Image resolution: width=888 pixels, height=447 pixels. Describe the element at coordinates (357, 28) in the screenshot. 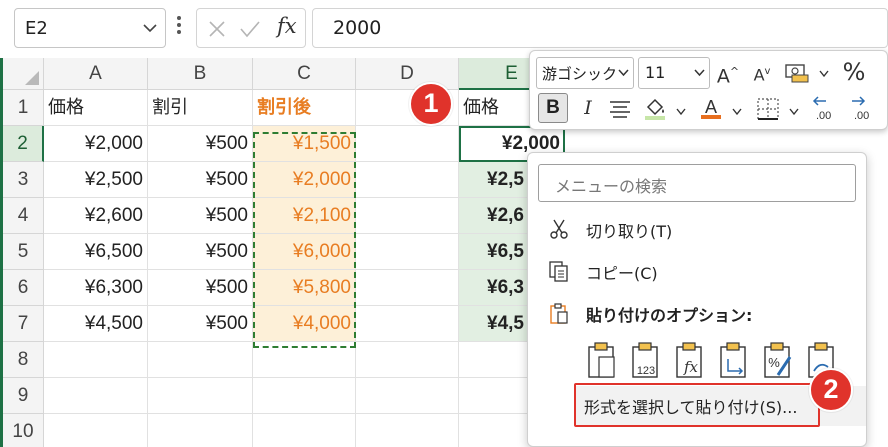

I see `formula-value: 2000` at that location.